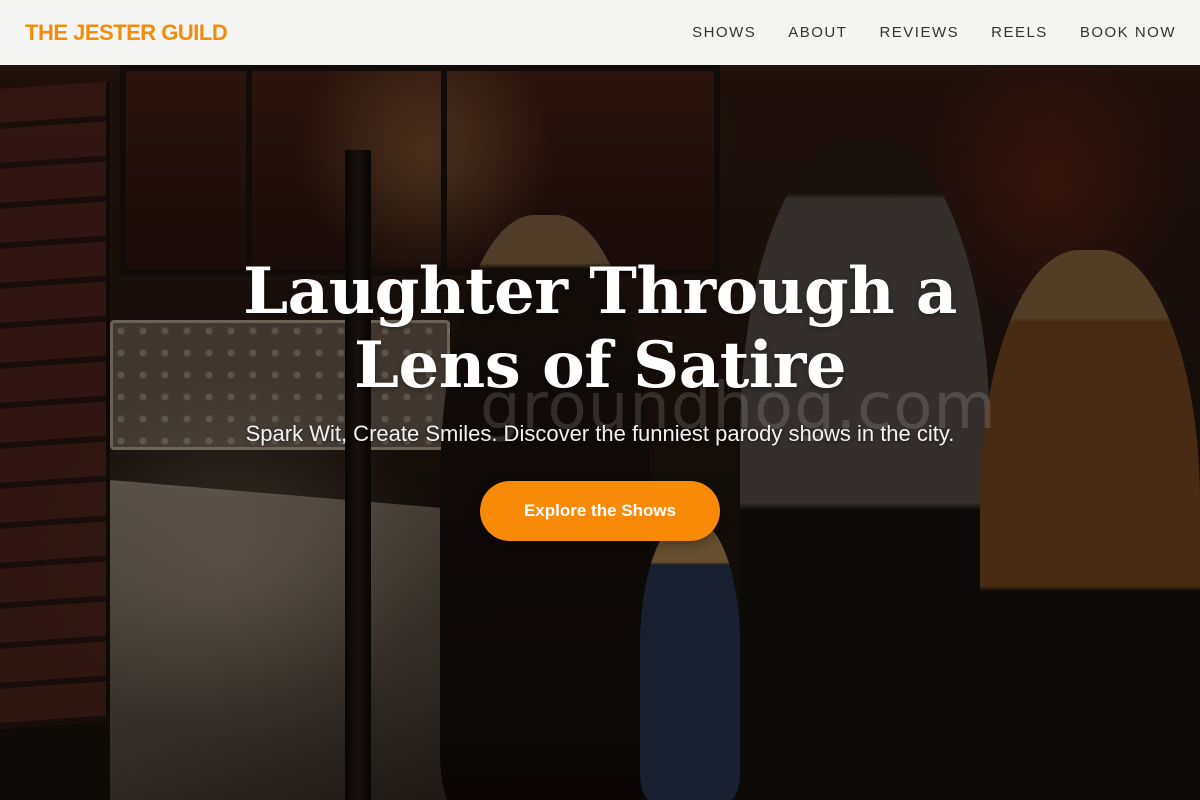 The image size is (1200, 800). I want to click on nav-link-about: ABOUT, so click(817, 32).